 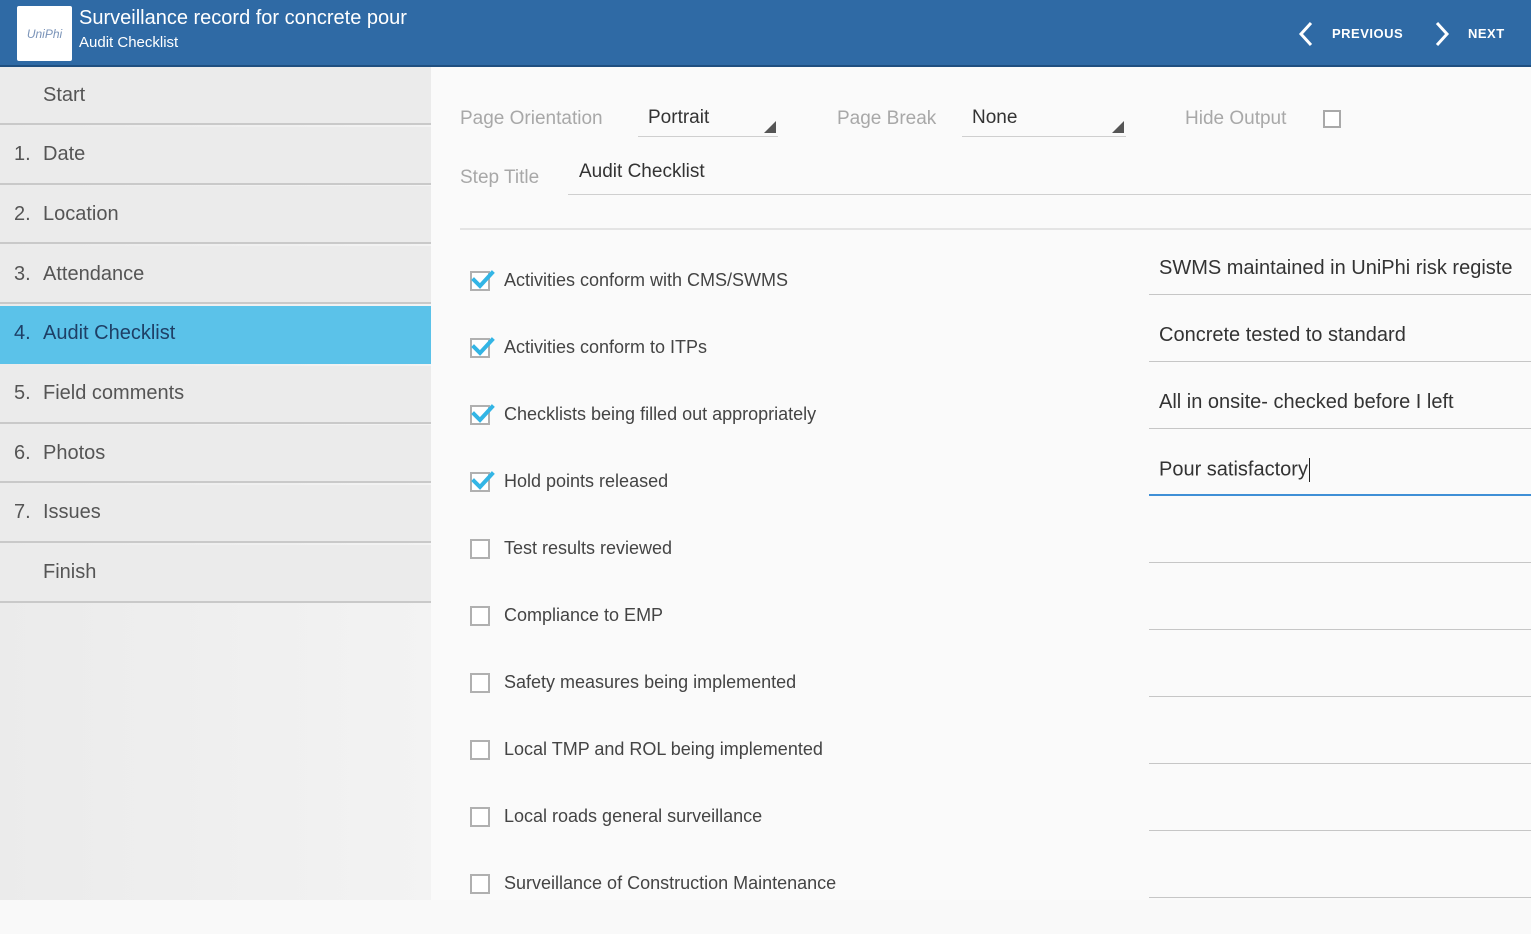 I want to click on sidebar-item-attendance: 3. Attendance, so click(x=215, y=275).